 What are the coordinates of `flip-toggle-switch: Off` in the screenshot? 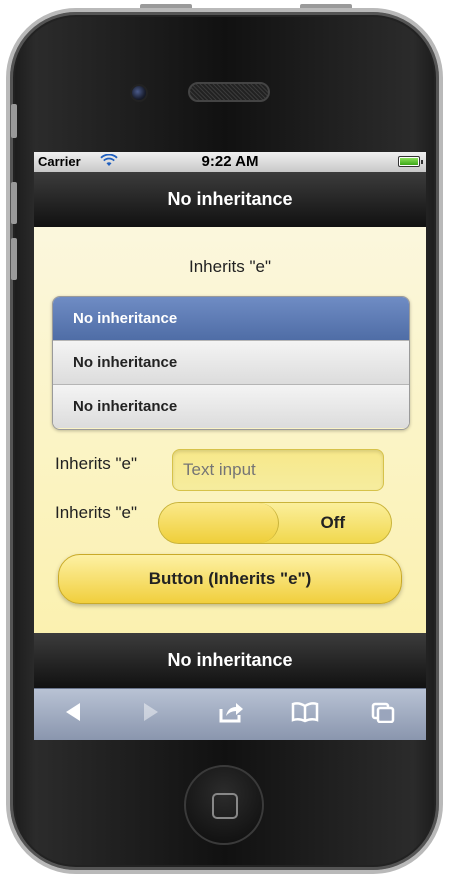 It's located at (275, 523).